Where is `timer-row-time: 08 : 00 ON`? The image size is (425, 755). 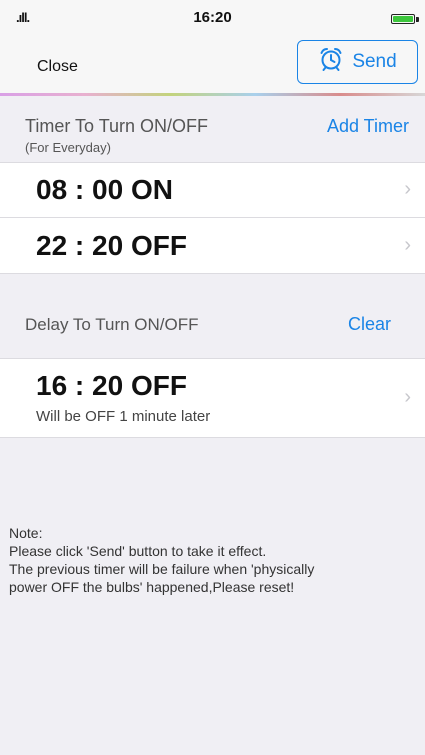 timer-row-time: 08 : 00 ON is located at coordinates (104, 189).